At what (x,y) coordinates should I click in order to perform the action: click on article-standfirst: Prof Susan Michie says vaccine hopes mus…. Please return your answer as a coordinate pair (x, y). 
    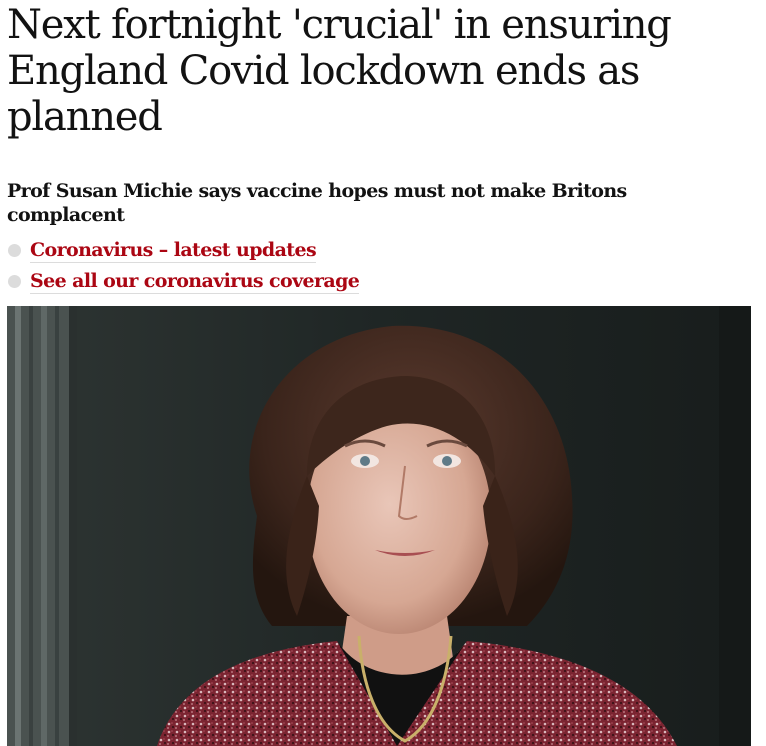
    Looking at the image, I should click on (317, 203).